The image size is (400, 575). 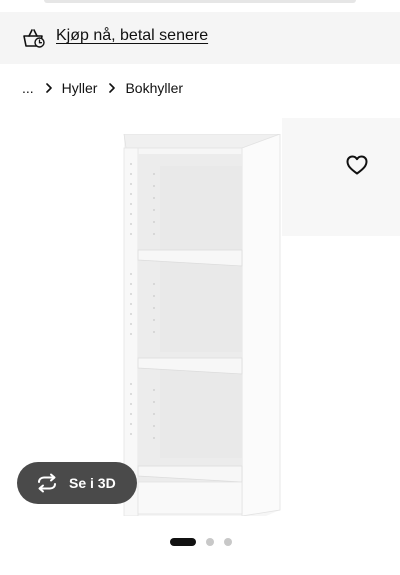 I want to click on favourite-button, so click(x=357, y=165).